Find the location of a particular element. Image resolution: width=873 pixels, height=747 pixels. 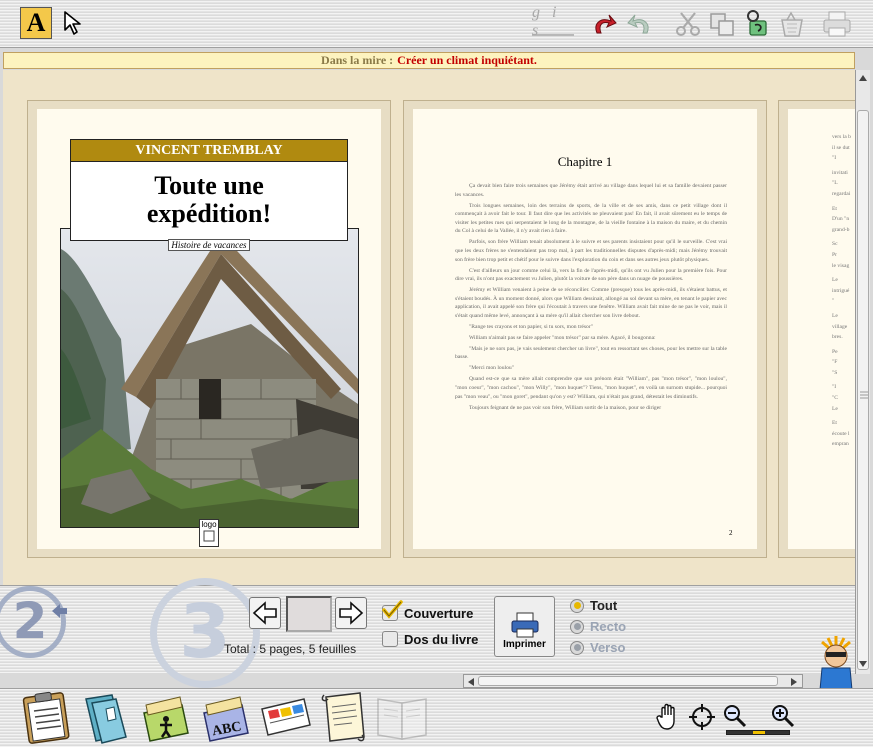

cover-checkbox-box is located at coordinates (392, 610).